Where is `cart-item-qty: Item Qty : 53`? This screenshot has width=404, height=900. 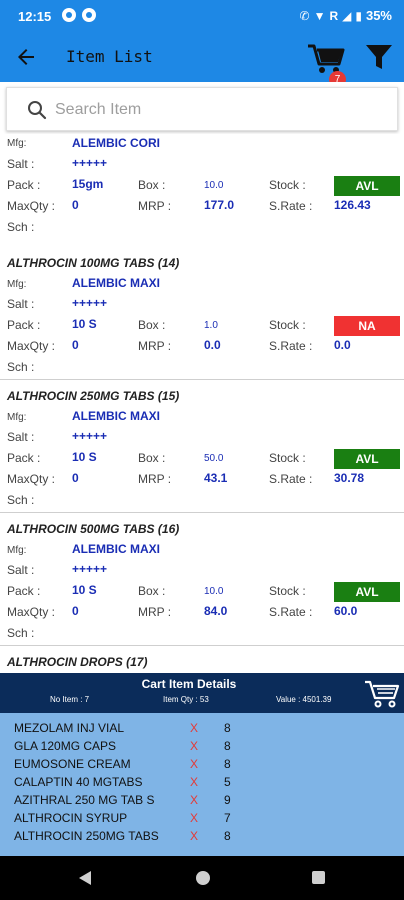 cart-item-qty: Item Qty : 53 is located at coordinates (186, 699).